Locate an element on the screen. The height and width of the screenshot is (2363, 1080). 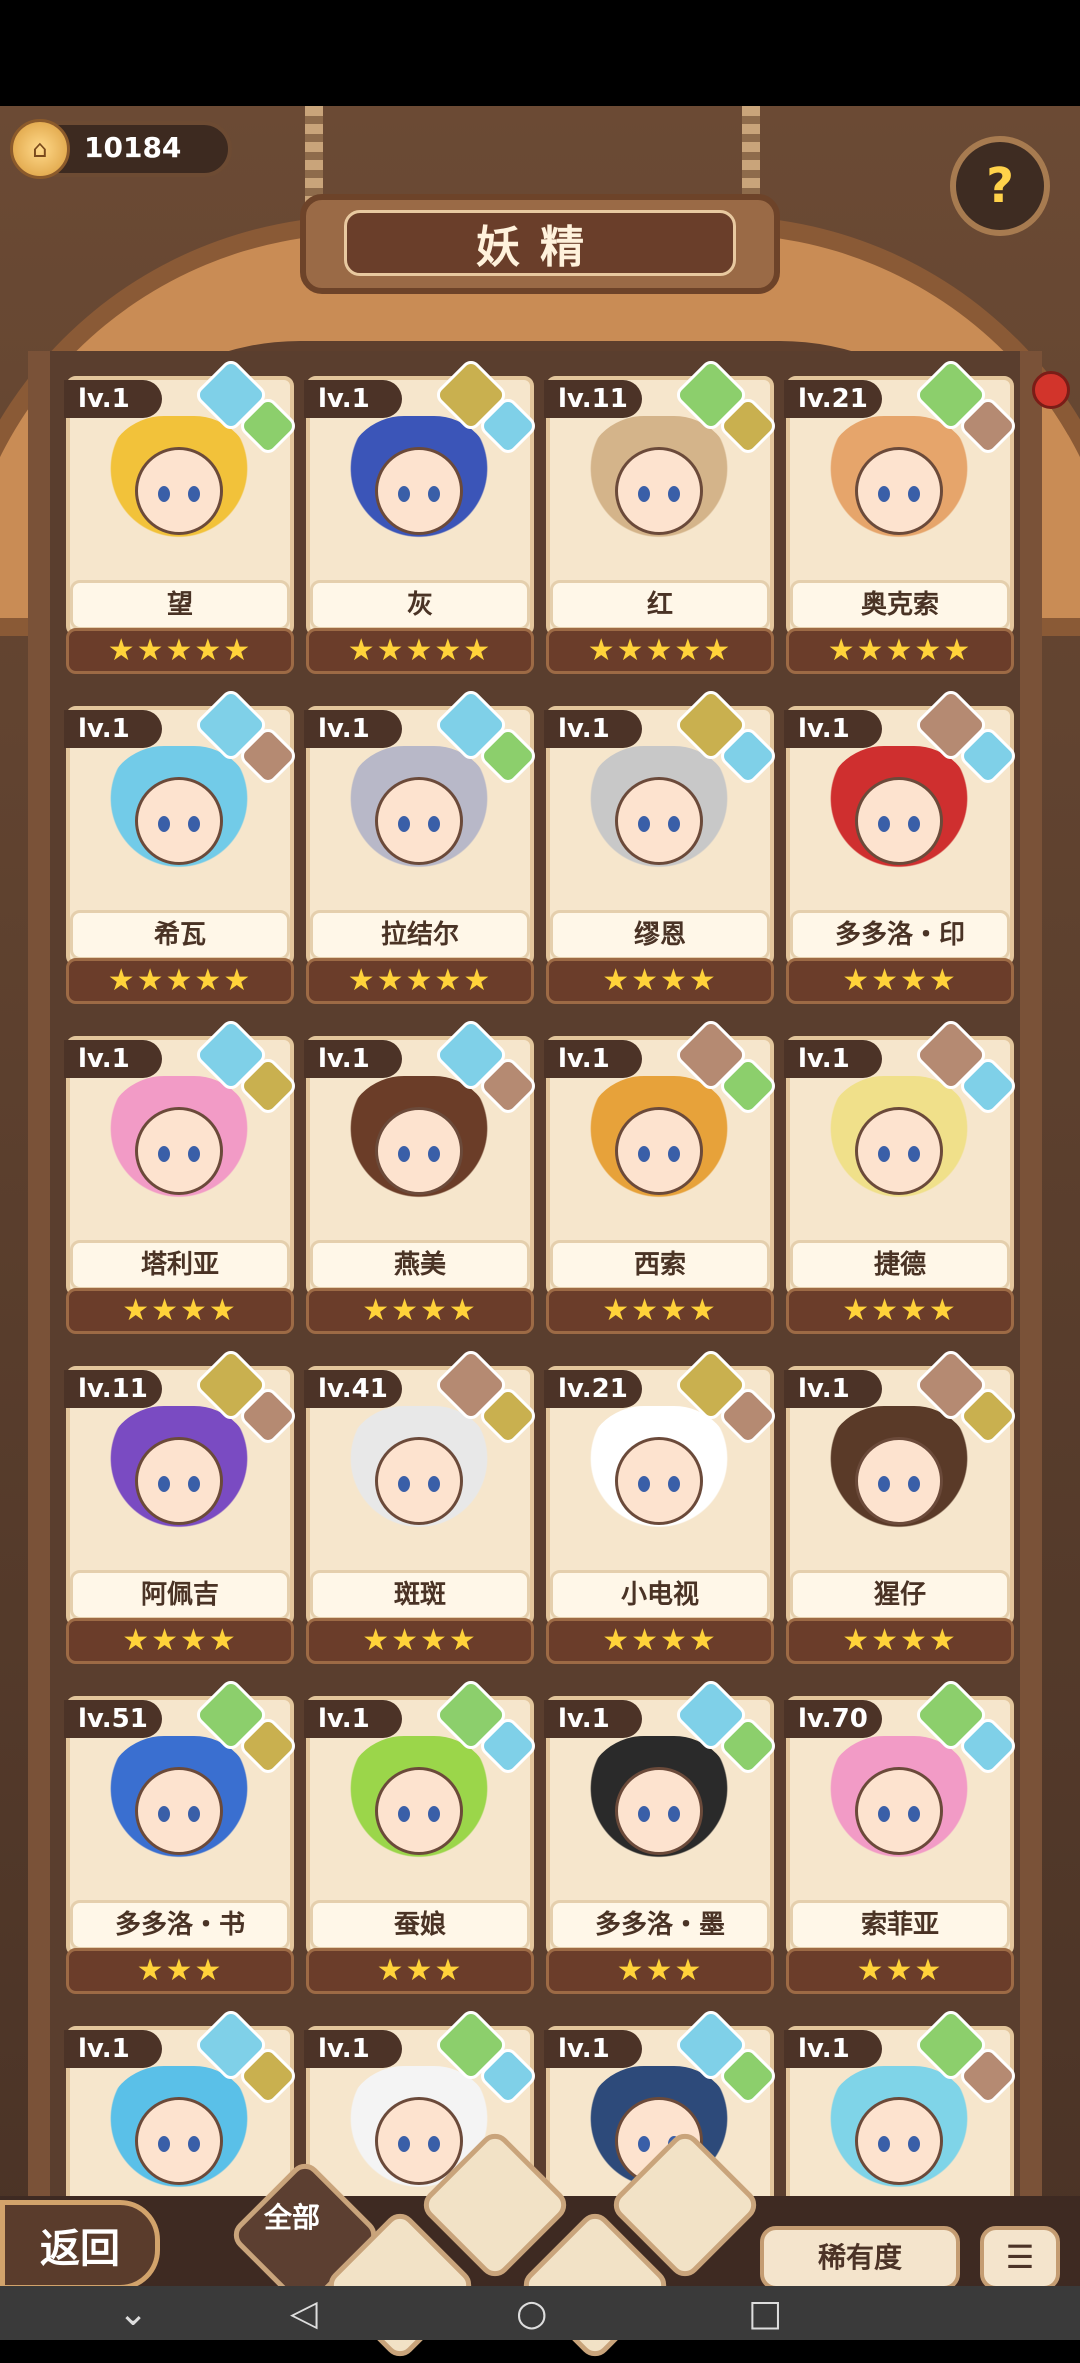
back-triangle-icon: ◁ is located at coordinates (304, 2314).